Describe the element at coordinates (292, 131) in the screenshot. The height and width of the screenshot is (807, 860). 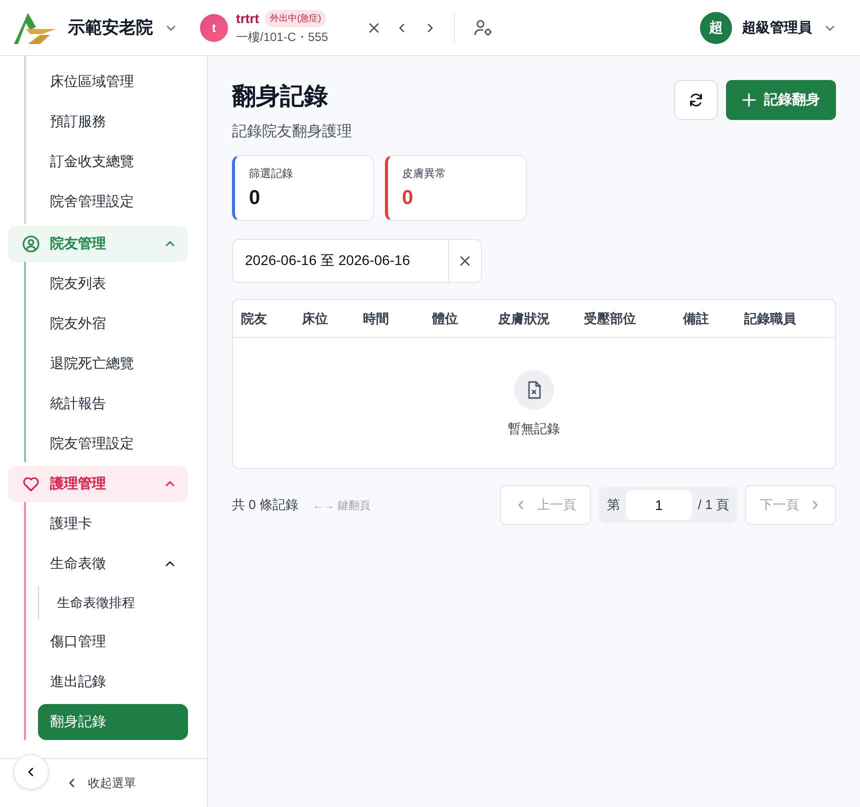
I see `page-subtitle: 記錄院友翻身護理` at that location.